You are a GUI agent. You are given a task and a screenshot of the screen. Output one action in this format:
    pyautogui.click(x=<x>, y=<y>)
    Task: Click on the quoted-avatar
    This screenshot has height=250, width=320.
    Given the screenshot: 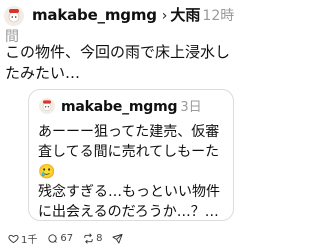 What is the action you would take?
    pyautogui.click(x=47, y=106)
    